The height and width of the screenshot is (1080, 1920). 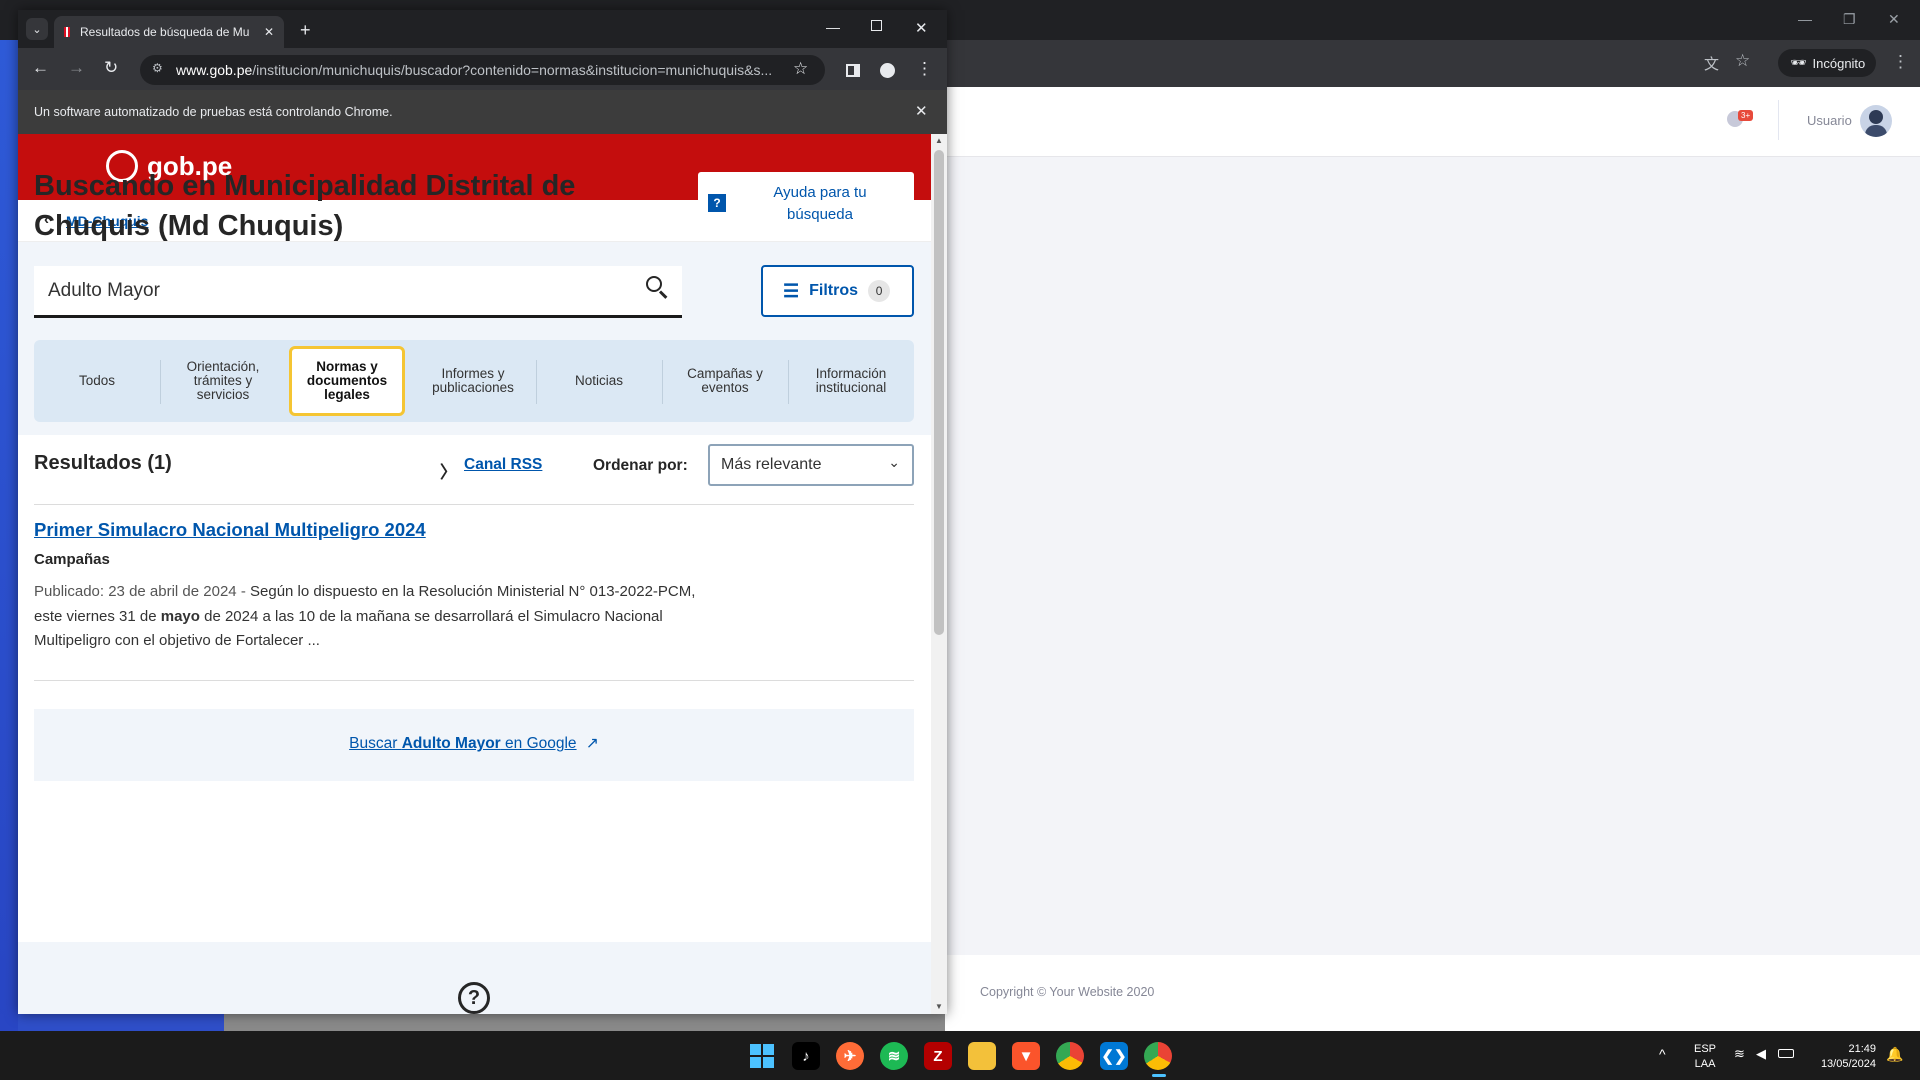 I want to click on sort-value: Más relevante, so click(x=771, y=464).